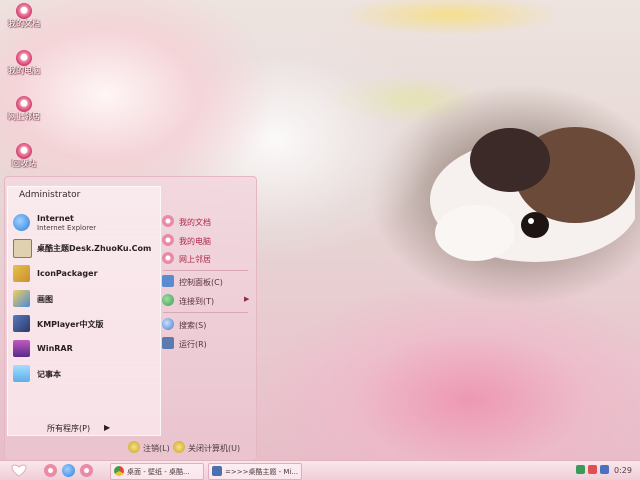 This screenshot has height=480, width=640. What do you see at coordinates (22, 248) in the screenshot?
I see `zhuoku-theme-icon` at bounding box center [22, 248].